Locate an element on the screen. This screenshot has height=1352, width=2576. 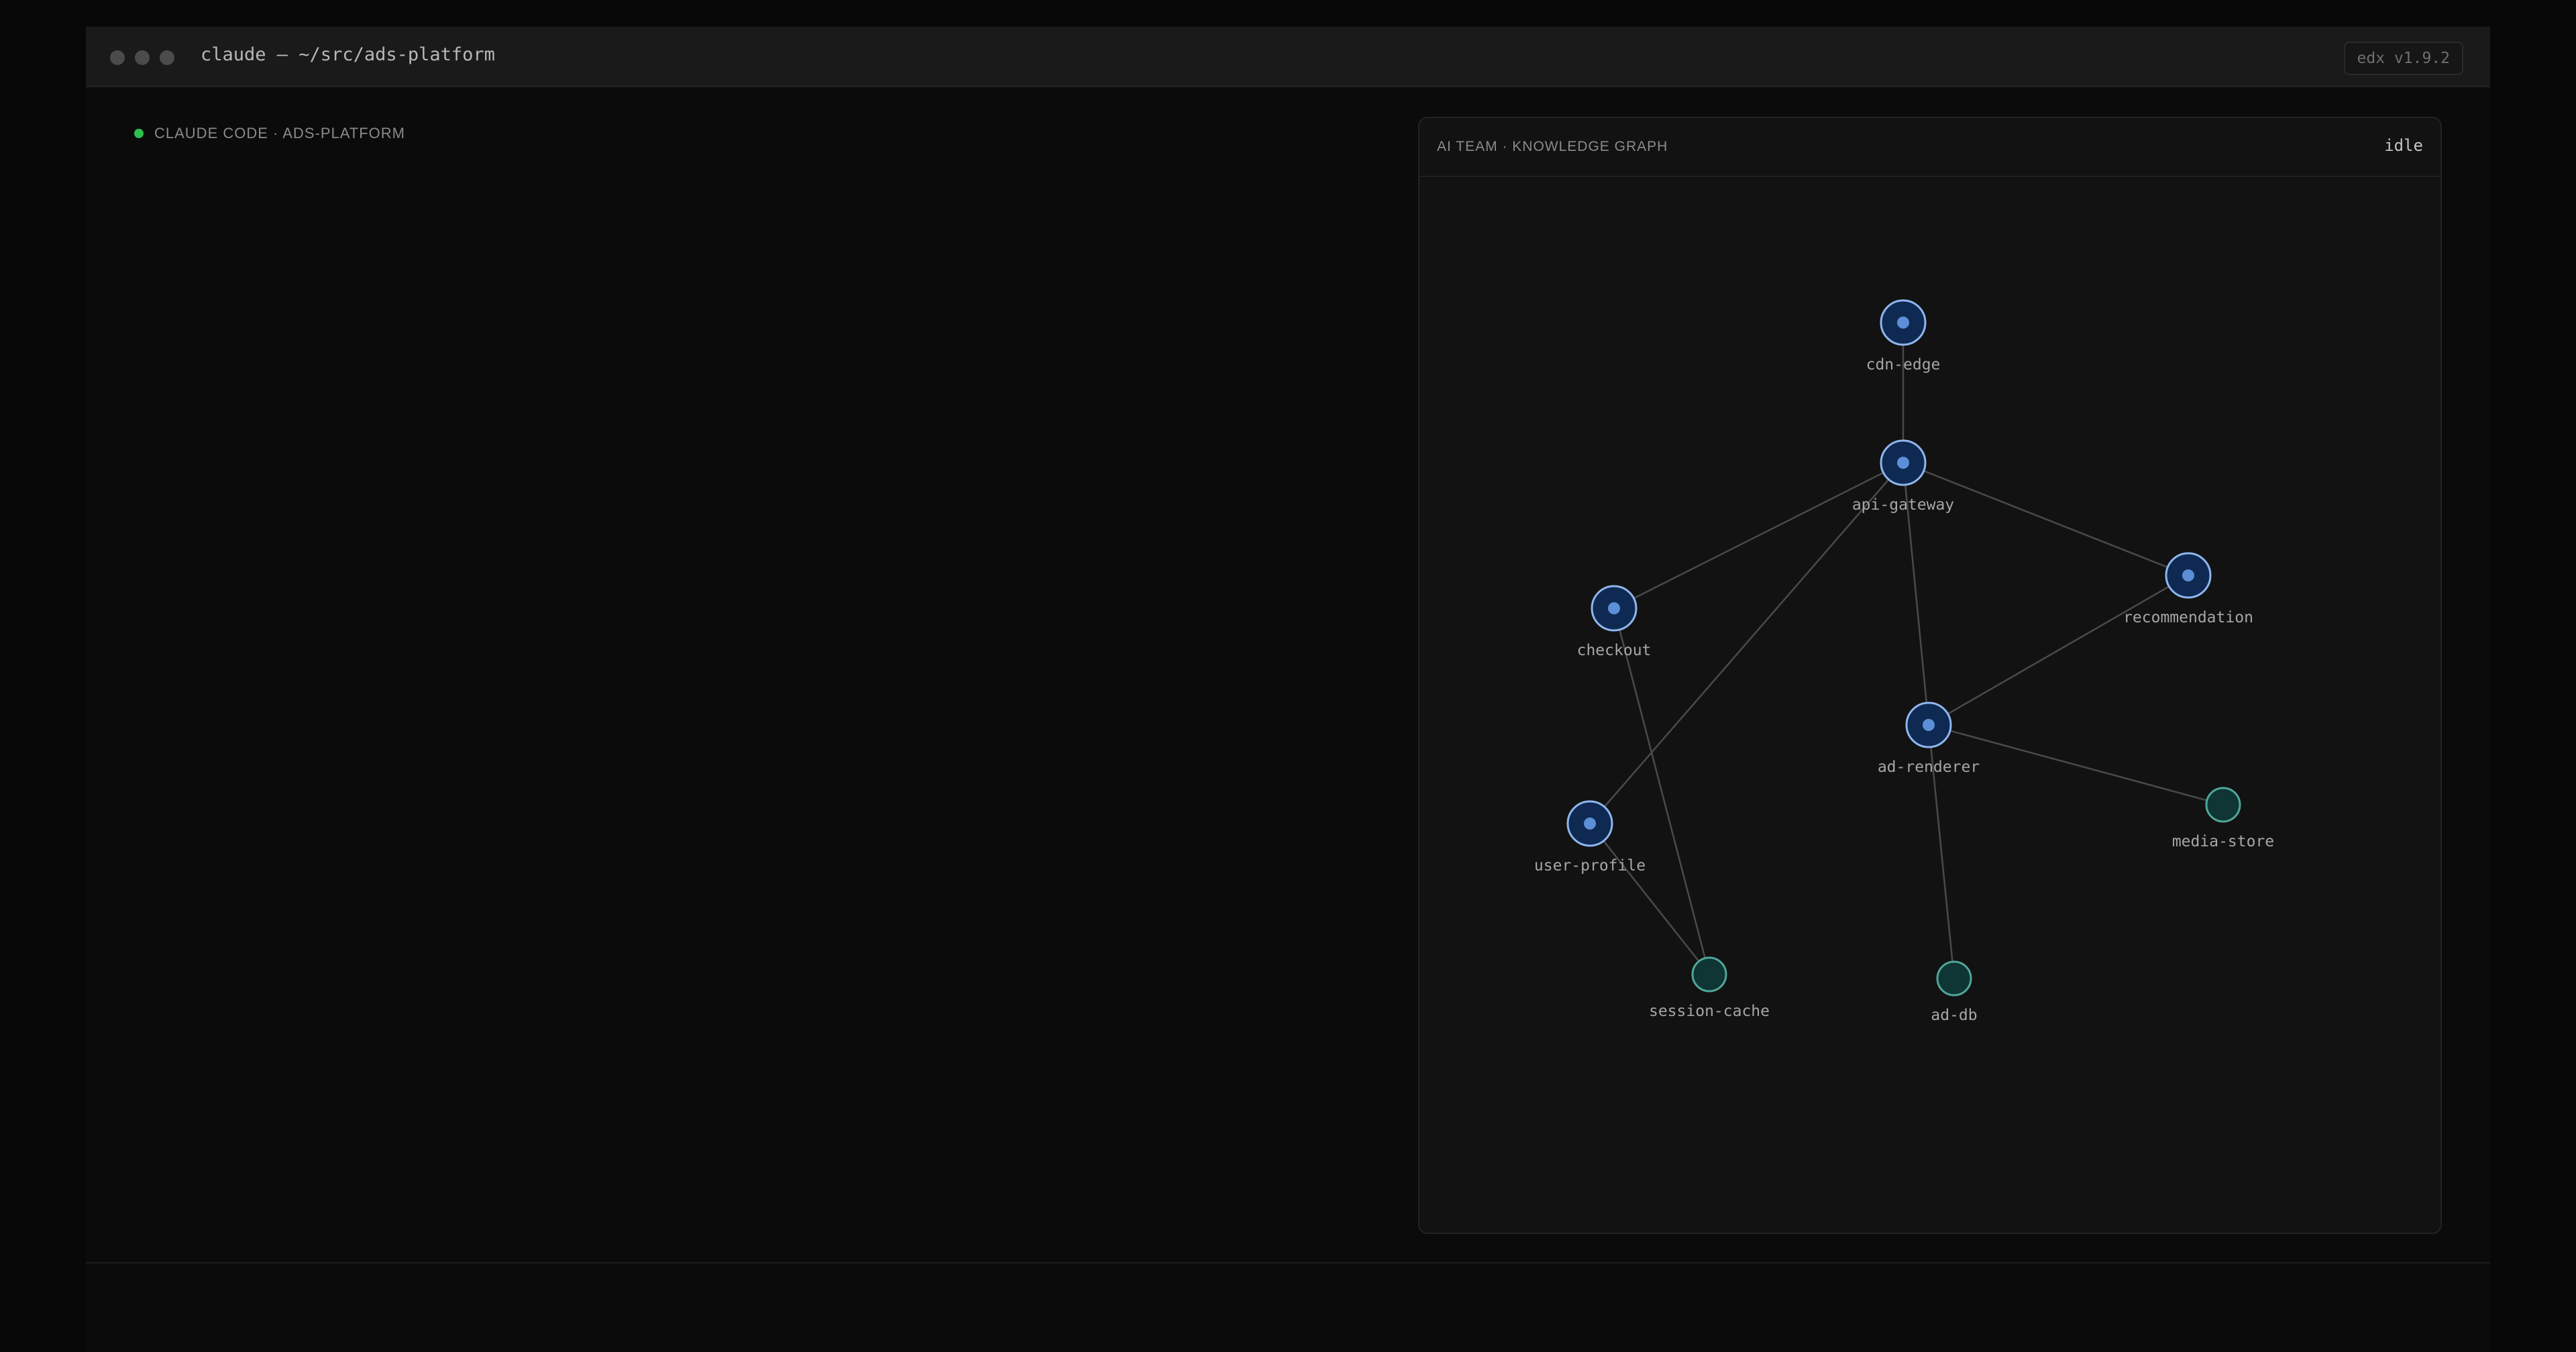
node-label: session-cache is located at coordinates (1709, 1011).